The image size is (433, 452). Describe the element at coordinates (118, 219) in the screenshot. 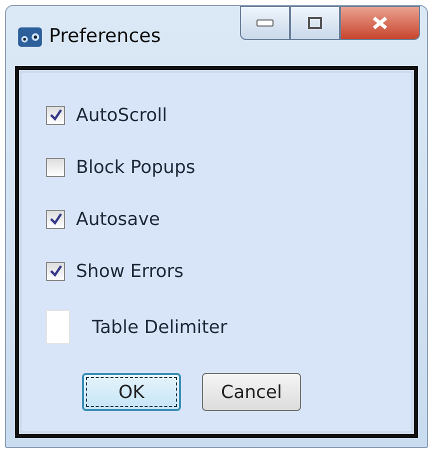

I see `checkbox-label: Autosave` at that location.